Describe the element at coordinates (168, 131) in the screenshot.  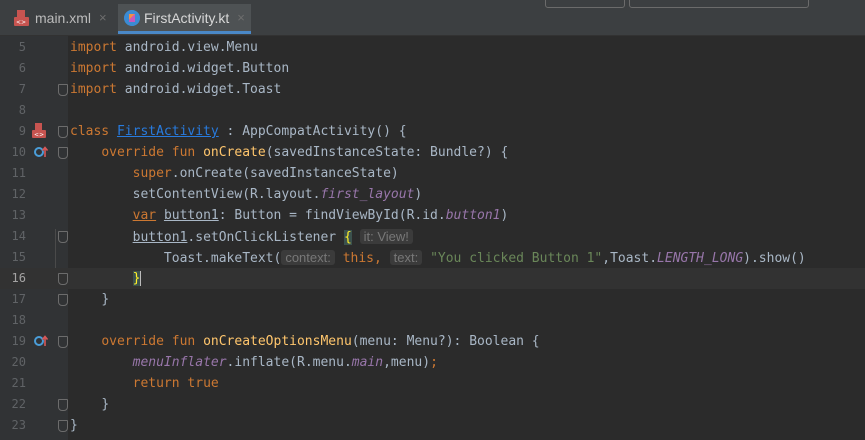
I see `class-name: FirstActivity` at that location.